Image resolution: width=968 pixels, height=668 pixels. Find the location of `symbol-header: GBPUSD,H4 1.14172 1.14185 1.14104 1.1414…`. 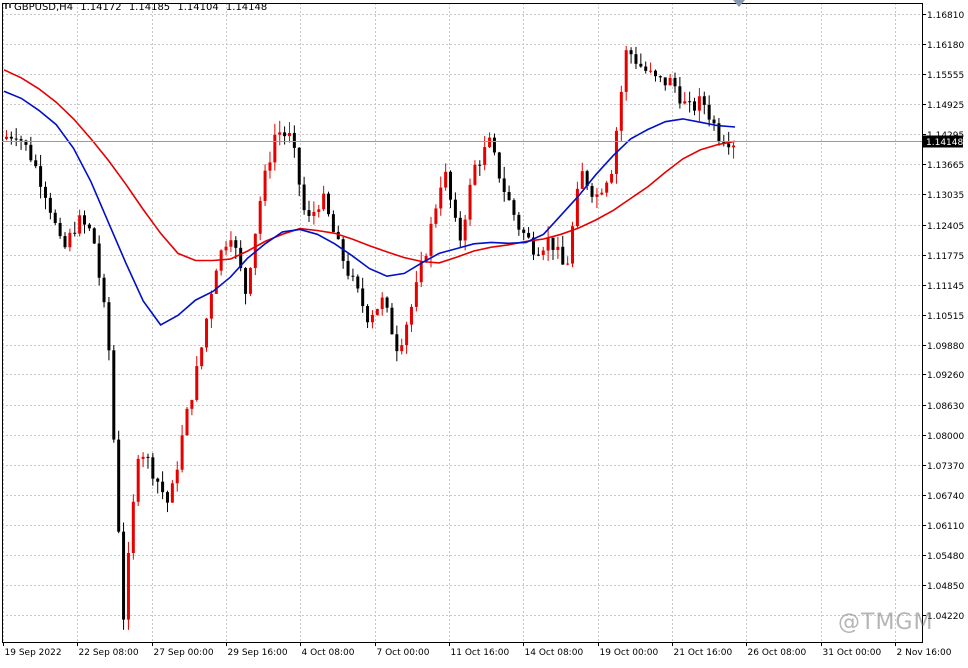

symbol-header: GBPUSD,H4 1.14172 1.14185 1.14104 1.1414… is located at coordinates (137, 7).